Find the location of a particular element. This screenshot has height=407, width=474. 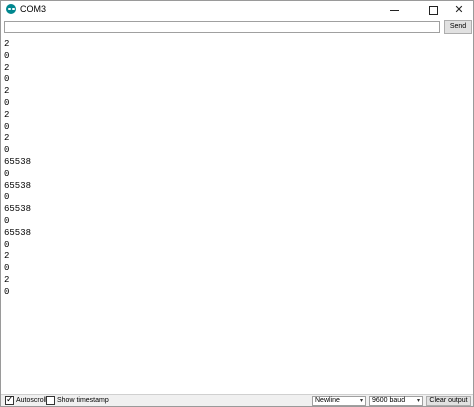

minimize-icon is located at coordinates (394, 10).